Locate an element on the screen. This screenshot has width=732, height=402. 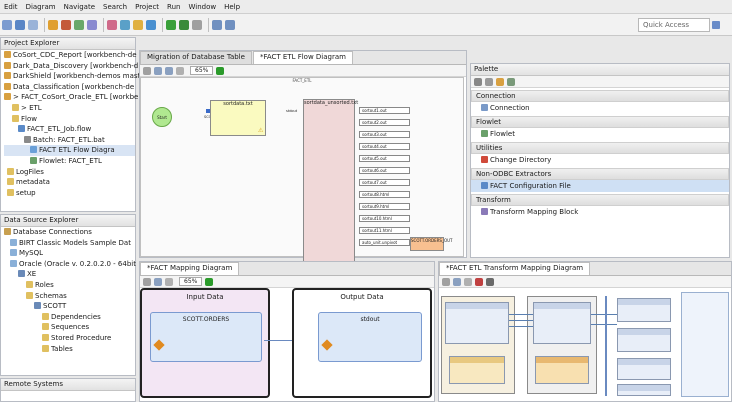
back-icon is located at coordinates (217, 24).